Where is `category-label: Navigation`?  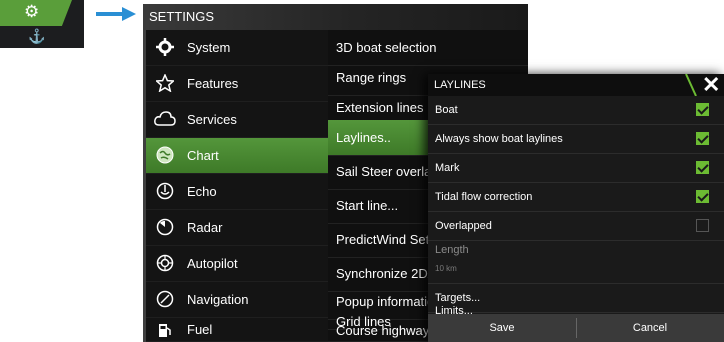
category-label: Navigation is located at coordinates (218, 299).